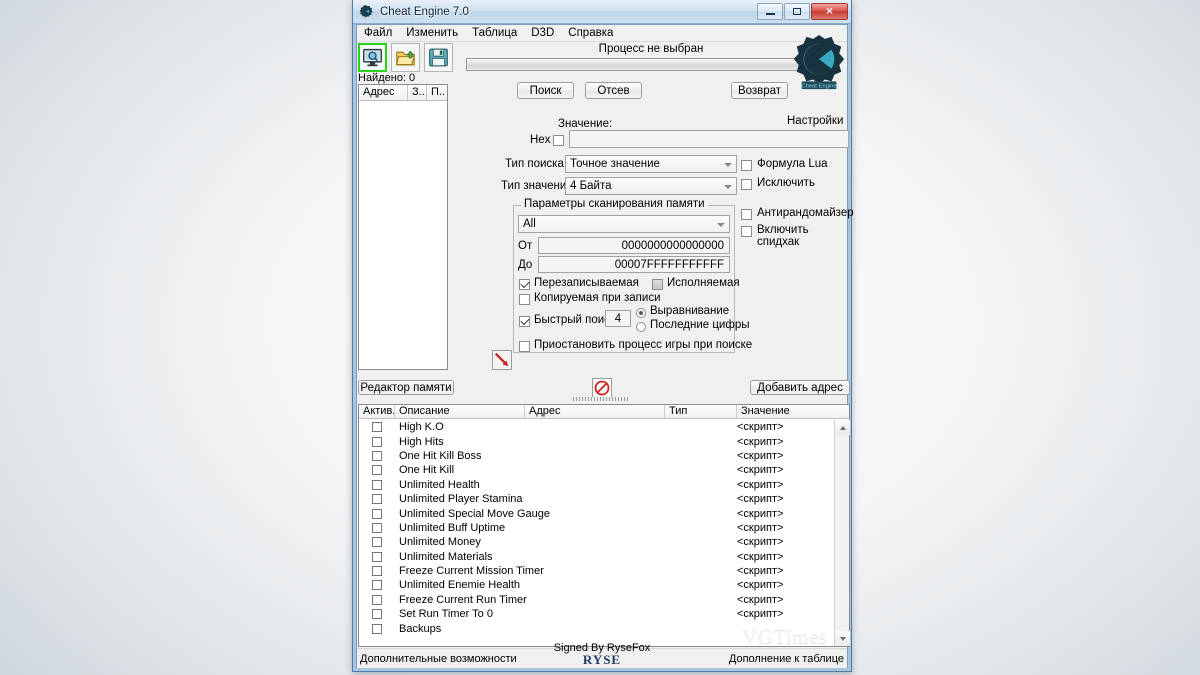  Describe the element at coordinates (438, 57) in the screenshot. I see `save-table-button` at that location.